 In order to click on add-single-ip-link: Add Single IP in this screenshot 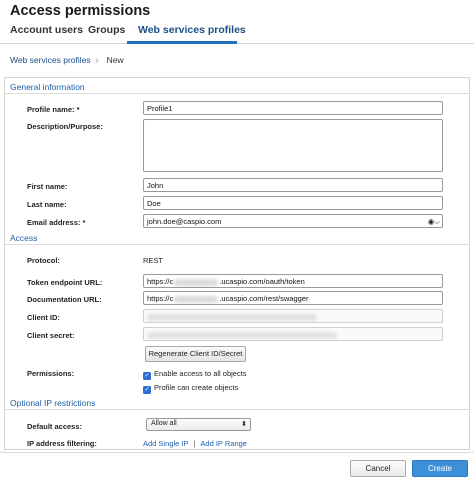, I will do `click(165, 443)`.